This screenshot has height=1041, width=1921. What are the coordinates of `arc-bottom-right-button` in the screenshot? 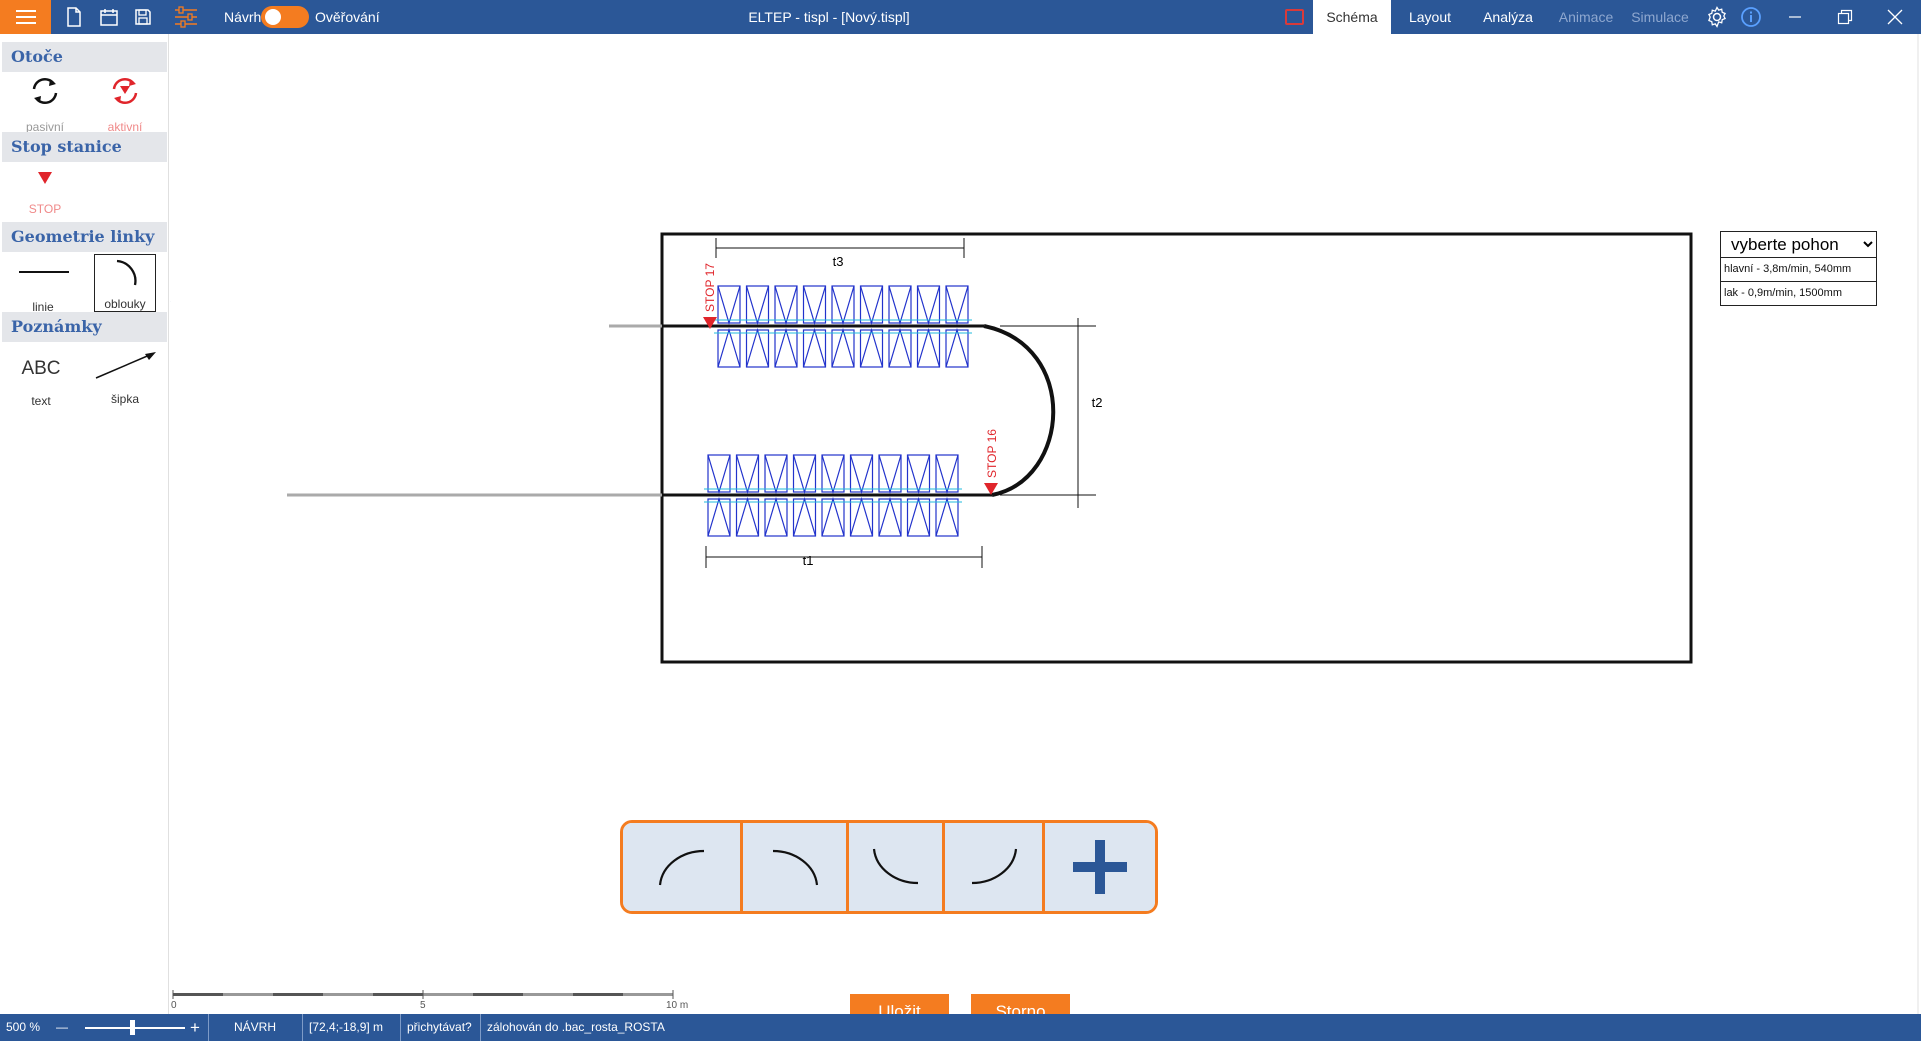 It's located at (995, 867).